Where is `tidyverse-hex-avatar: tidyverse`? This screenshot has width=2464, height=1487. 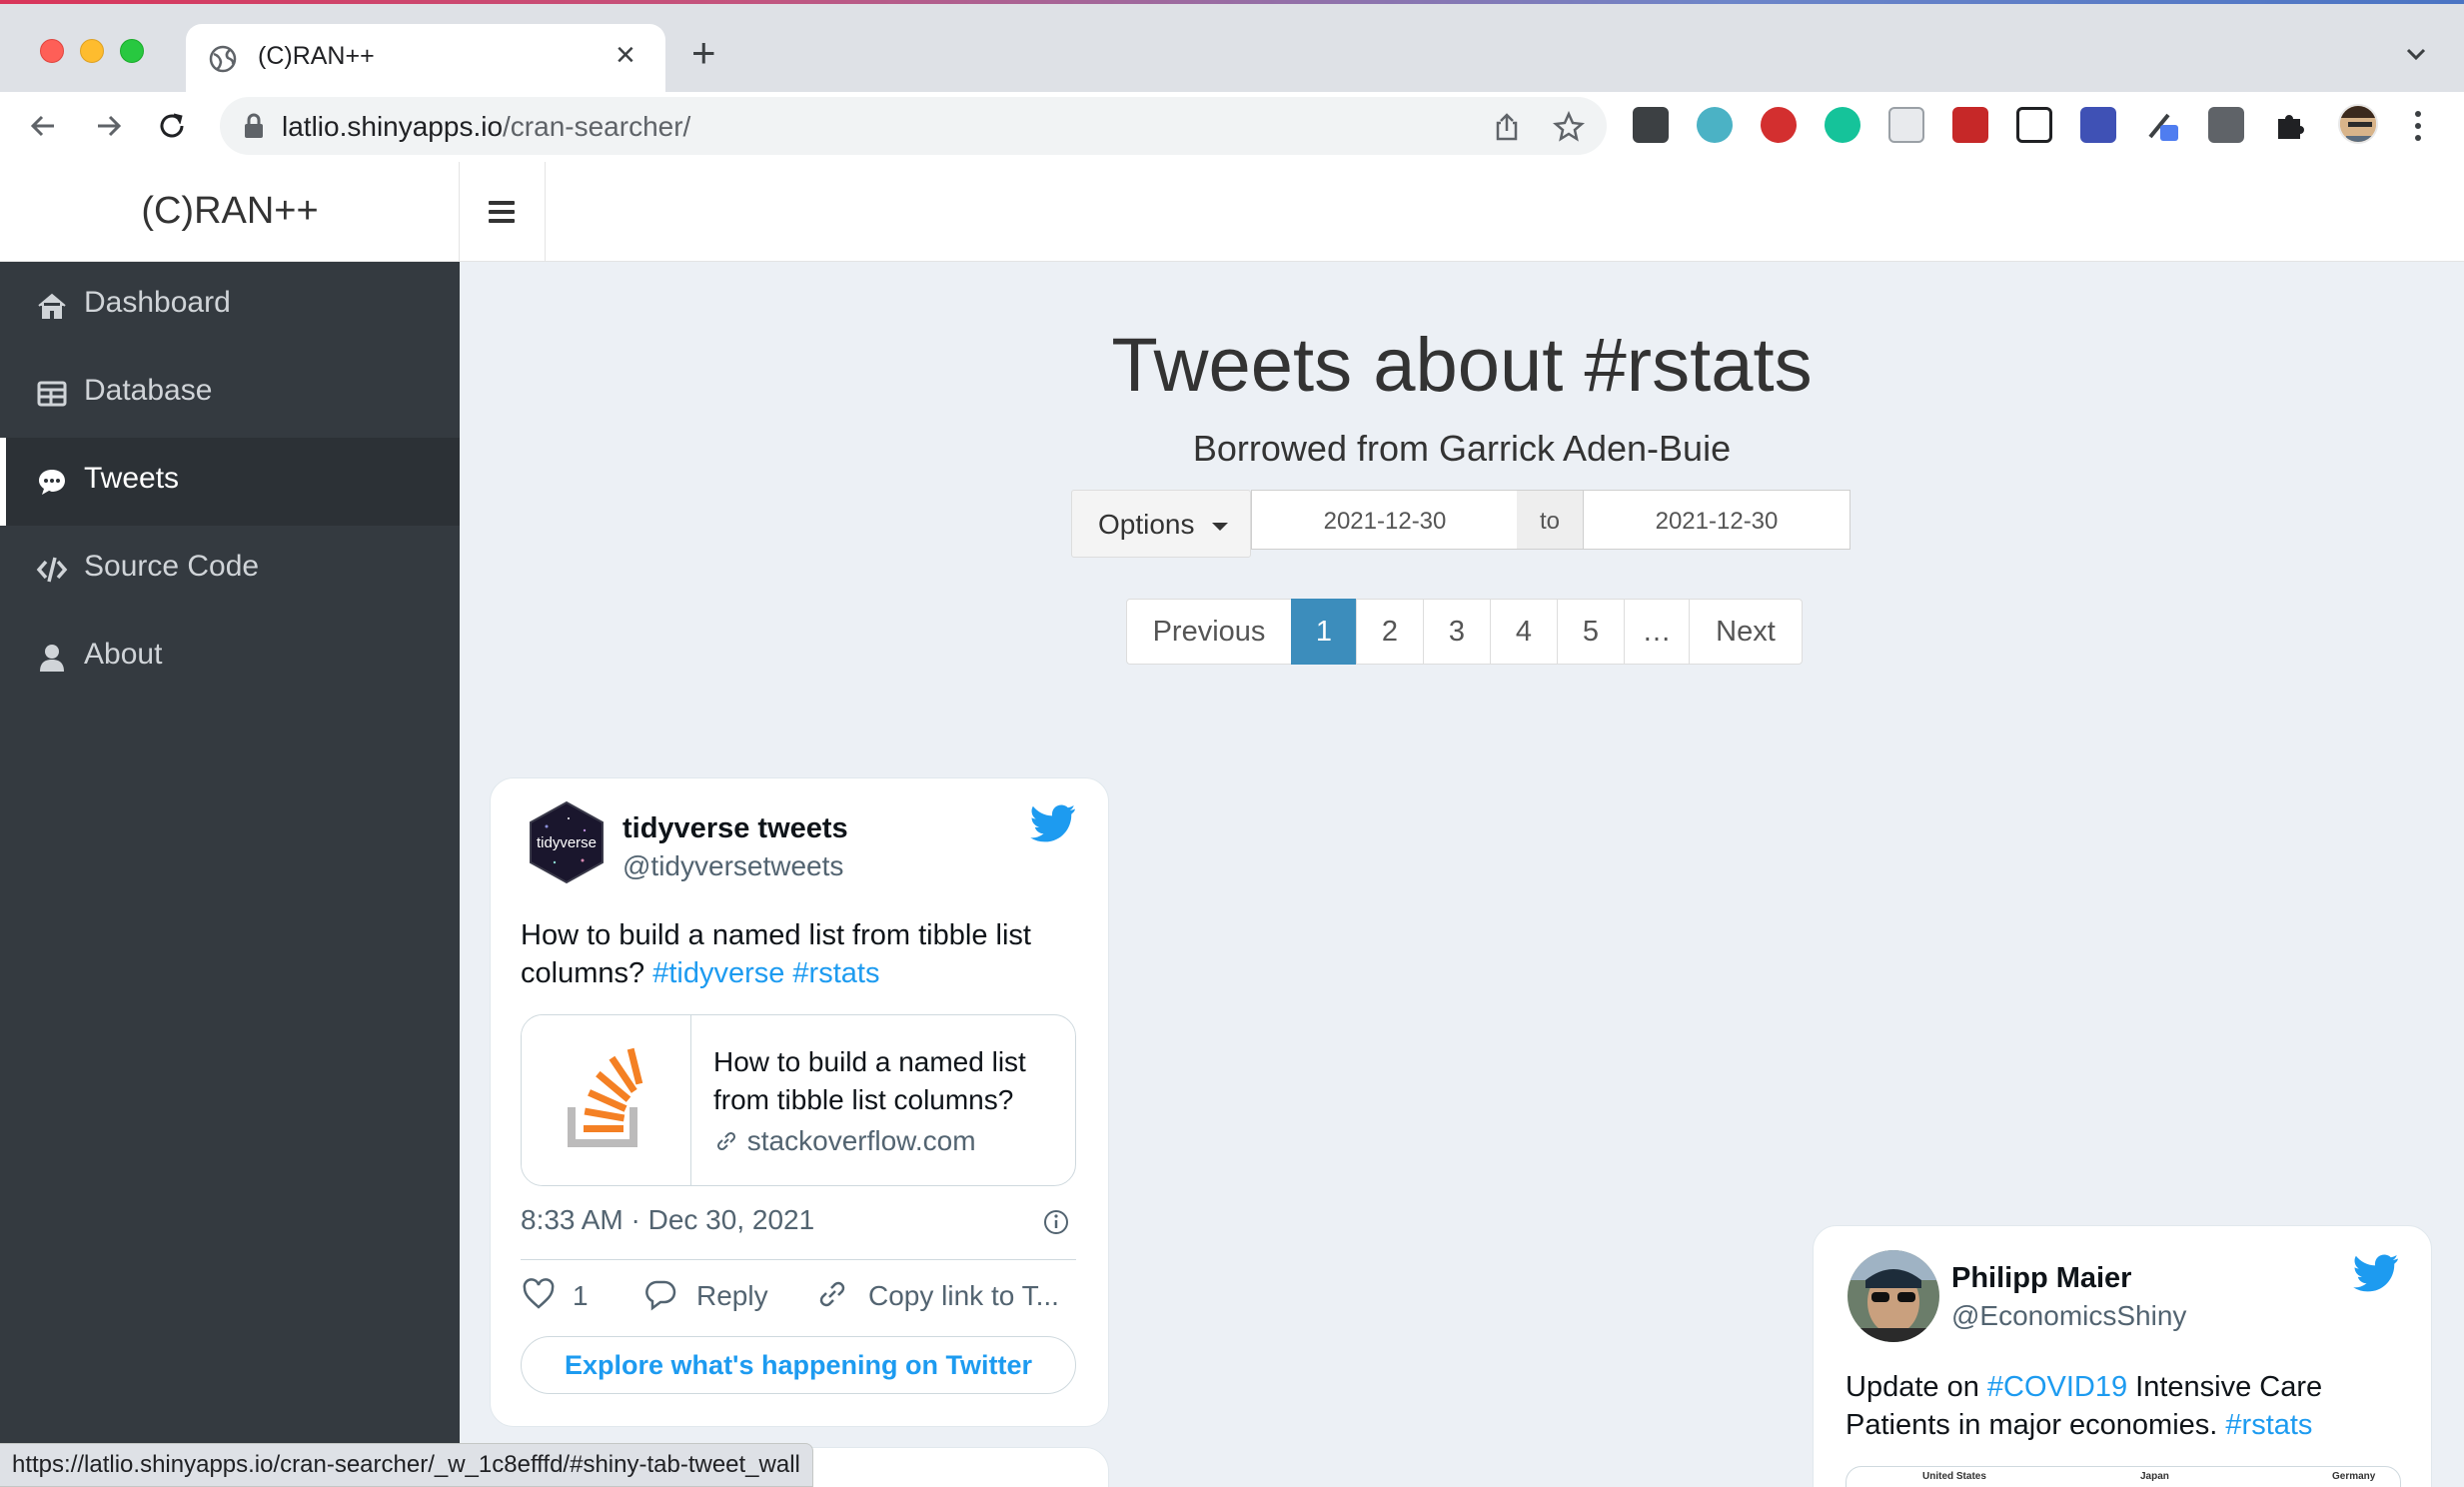
tidyverse-hex-avatar: tidyverse is located at coordinates (567, 842).